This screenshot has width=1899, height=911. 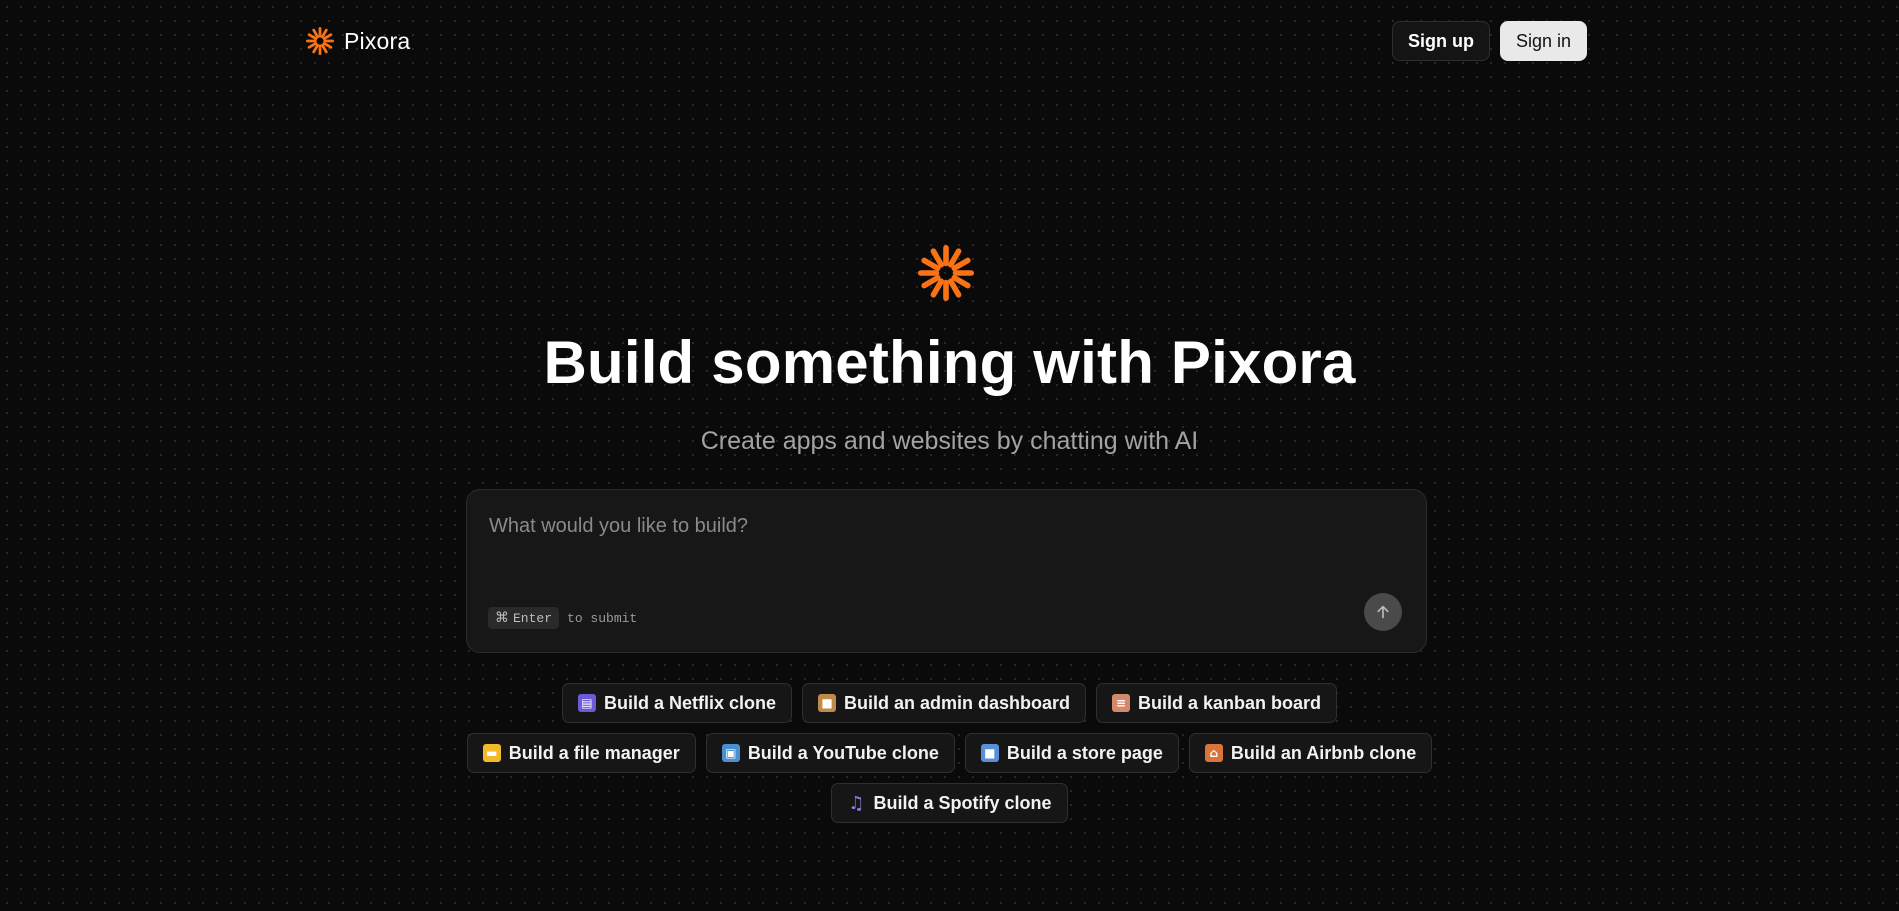 I want to click on suggestion-chip: ▣ Build a YouTube clone, so click(x=830, y=753).